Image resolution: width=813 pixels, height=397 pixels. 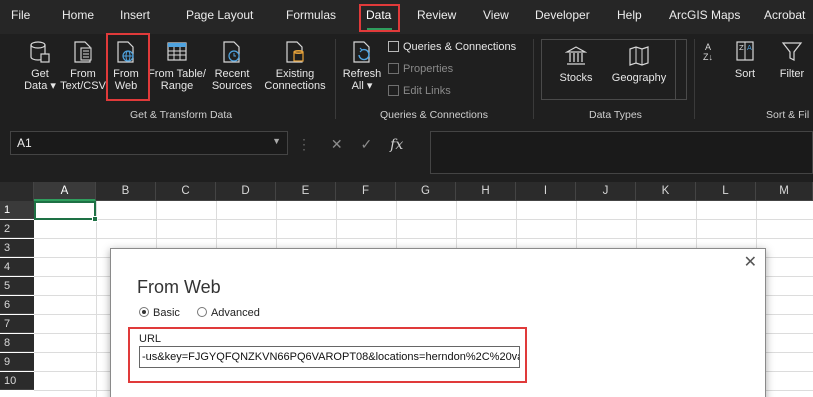 What do you see at coordinates (24, 143) in the screenshot?
I see `name-box-value: A1` at bounding box center [24, 143].